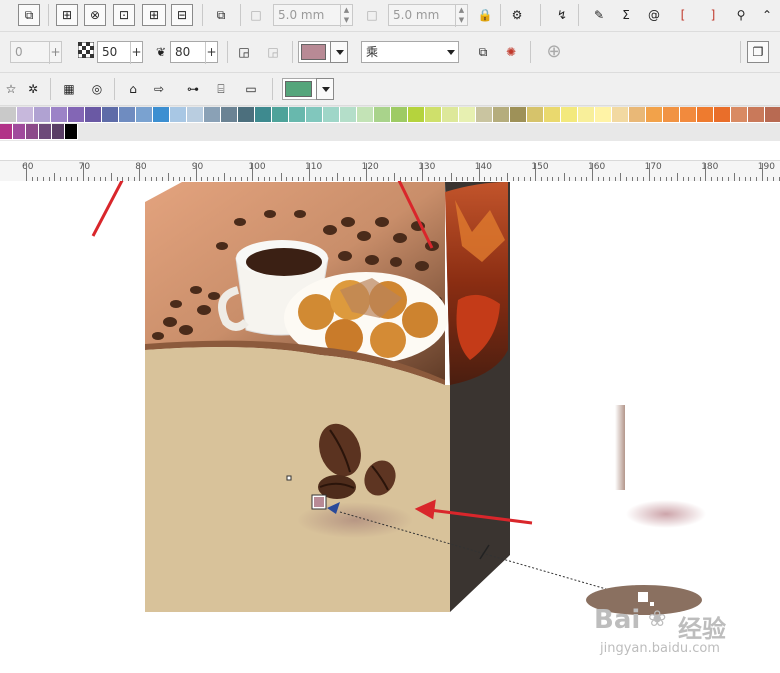  Describe the element at coordinates (95, 15) in the screenshot. I see `ungroup-icon: ⊗` at that location.